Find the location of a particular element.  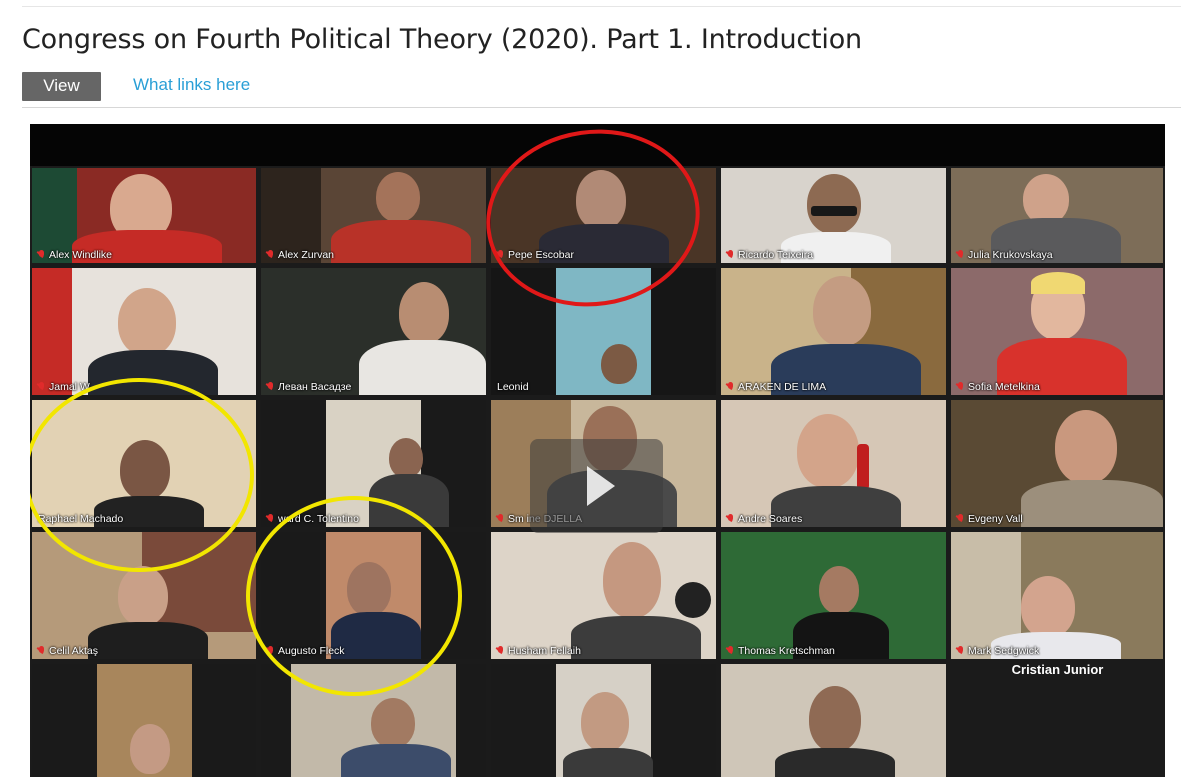

participant-tile: Ricardo Teixeira is located at coordinates (833, 215).